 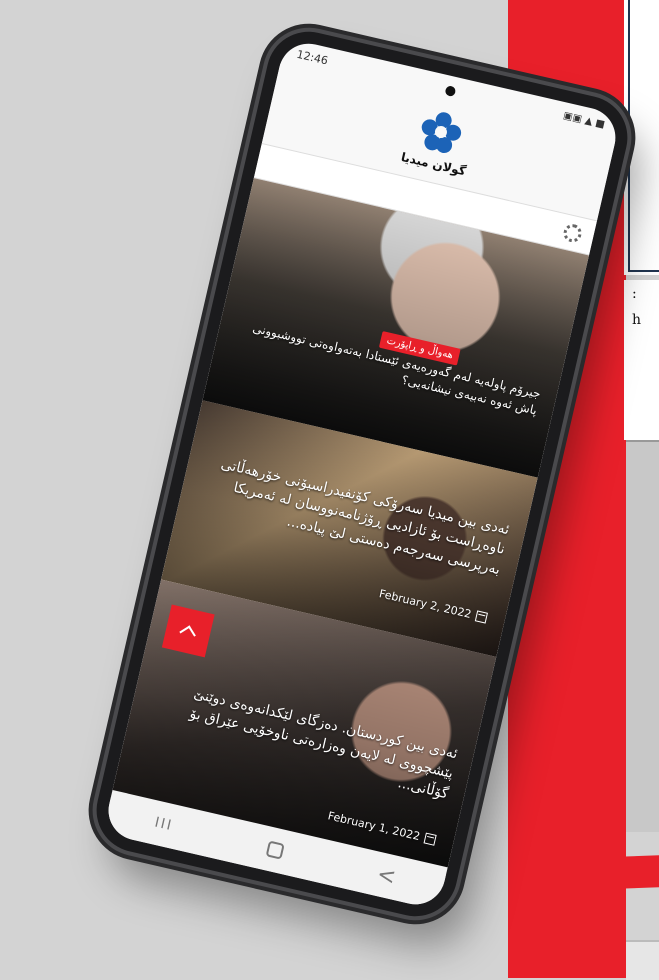 What do you see at coordinates (387, 876) in the screenshot?
I see `back-button: <` at bounding box center [387, 876].